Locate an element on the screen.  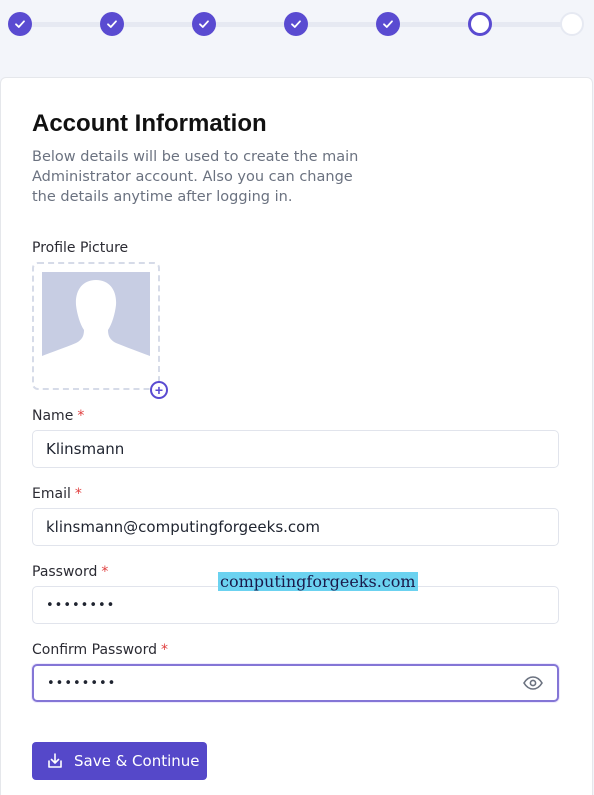
watermark-text: computingforgeeks.com is located at coordinates (318, 581).